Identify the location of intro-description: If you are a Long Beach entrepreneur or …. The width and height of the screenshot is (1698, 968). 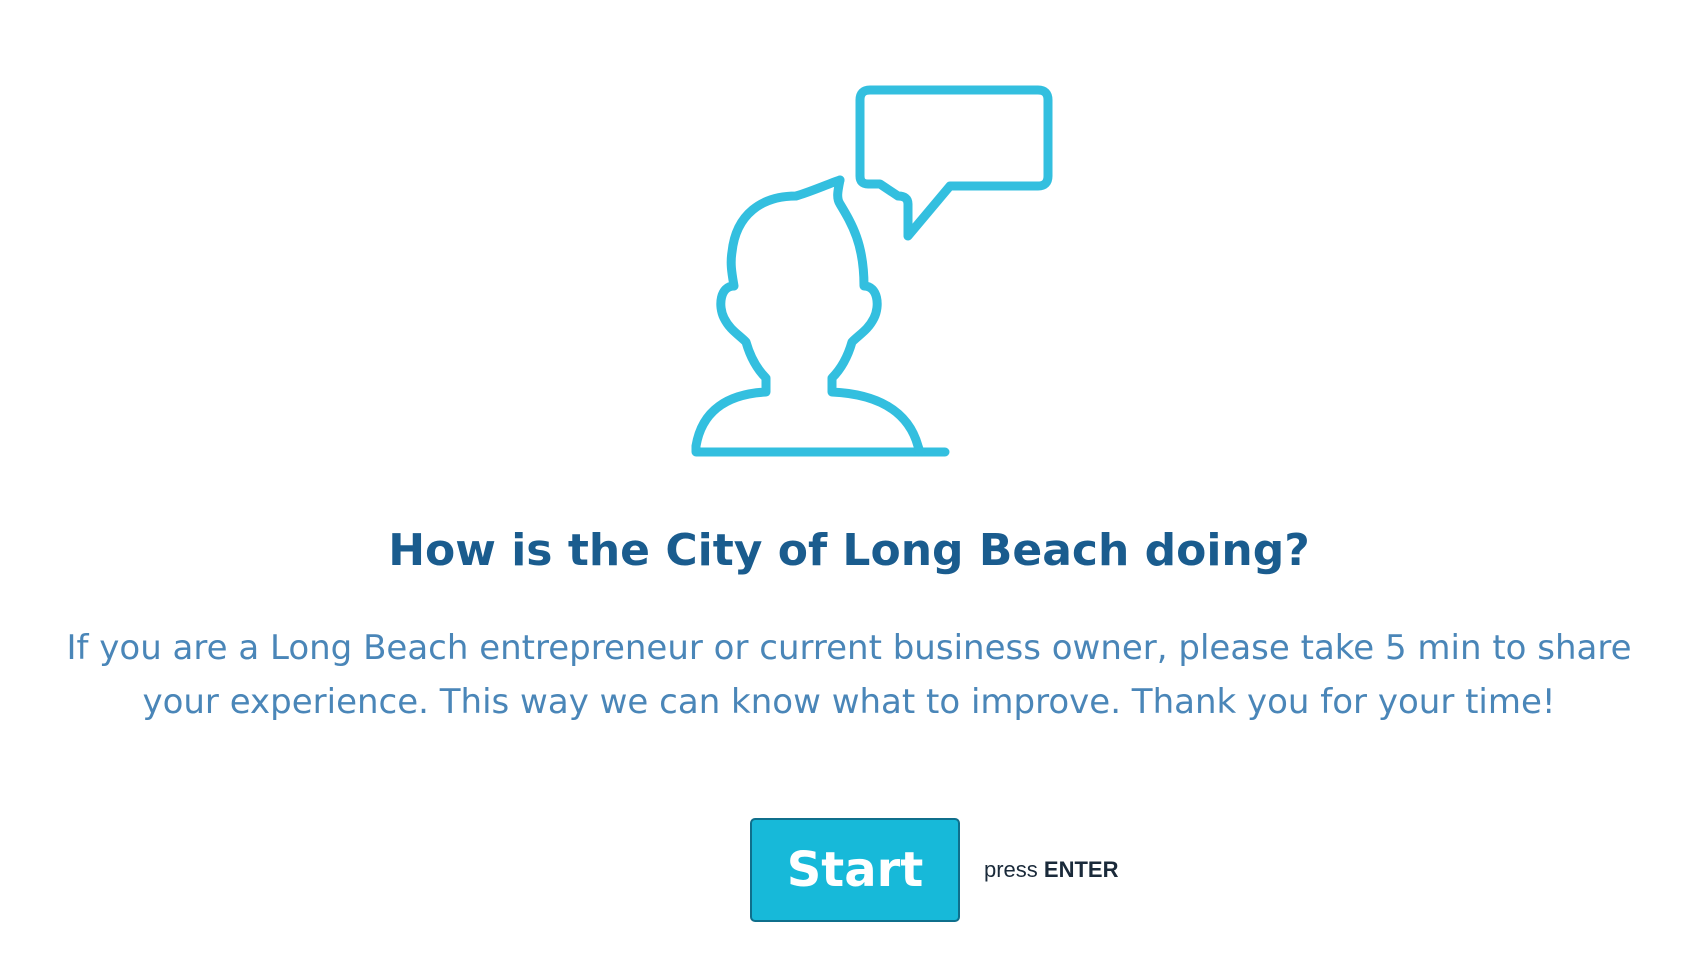
(849, 675).